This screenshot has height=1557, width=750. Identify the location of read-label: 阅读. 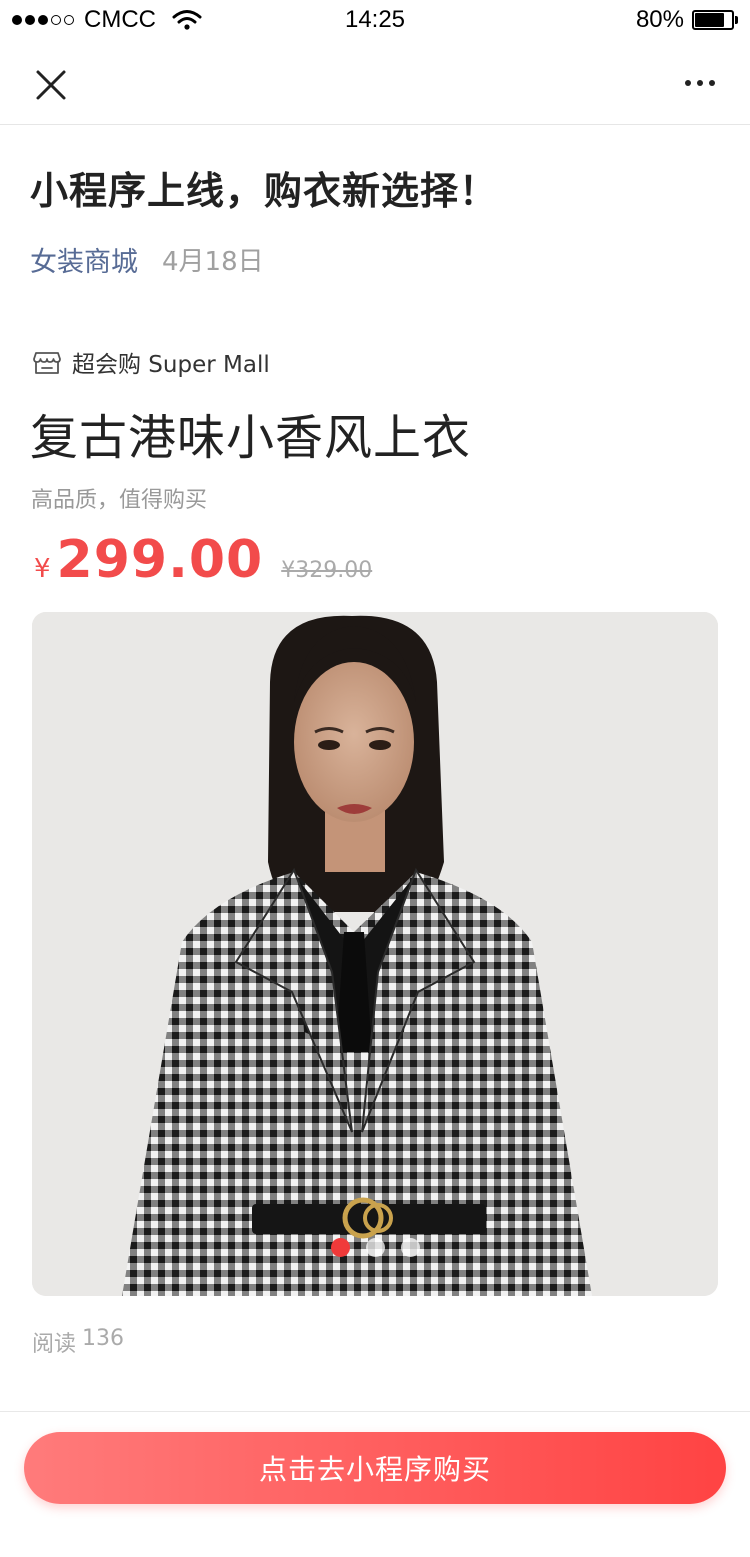
(54, 1344).